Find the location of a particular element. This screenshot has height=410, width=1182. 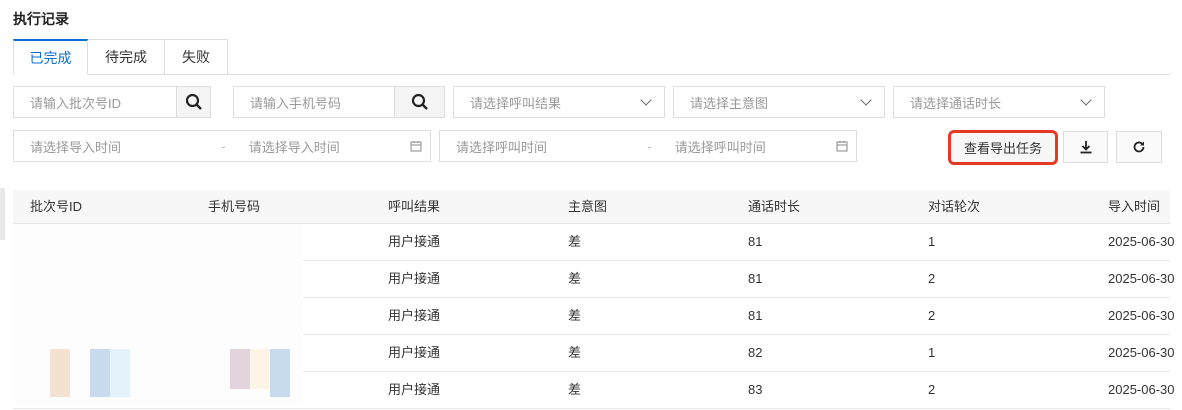

duration-placeholder: 请选择通话时长 is located at coordinates (956, 103).